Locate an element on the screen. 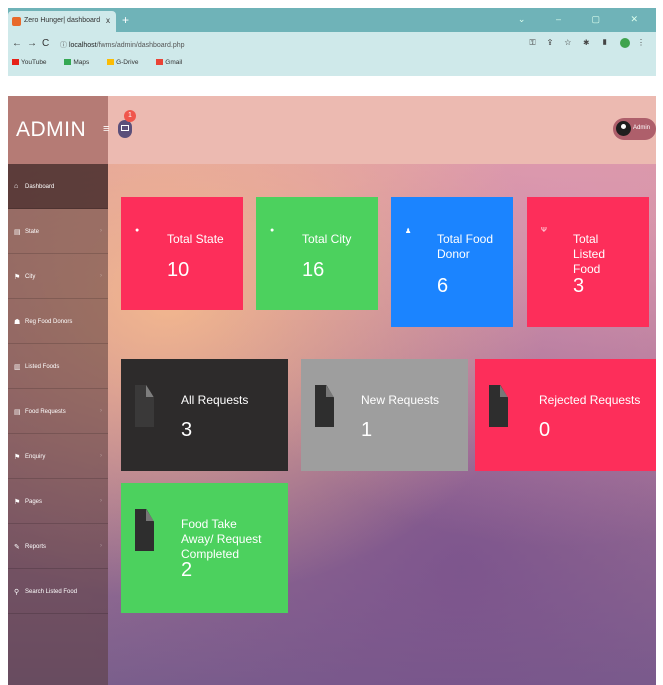 The image size is (663, 685). bookmark-maps: Maps is located at coordinates (80, 62).